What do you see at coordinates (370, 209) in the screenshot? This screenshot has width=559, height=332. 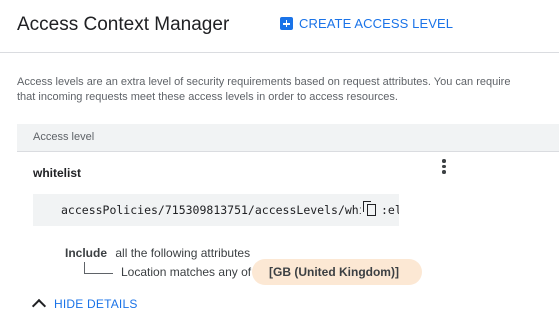 I see `copy-icon` at bounding box center [370, 209].